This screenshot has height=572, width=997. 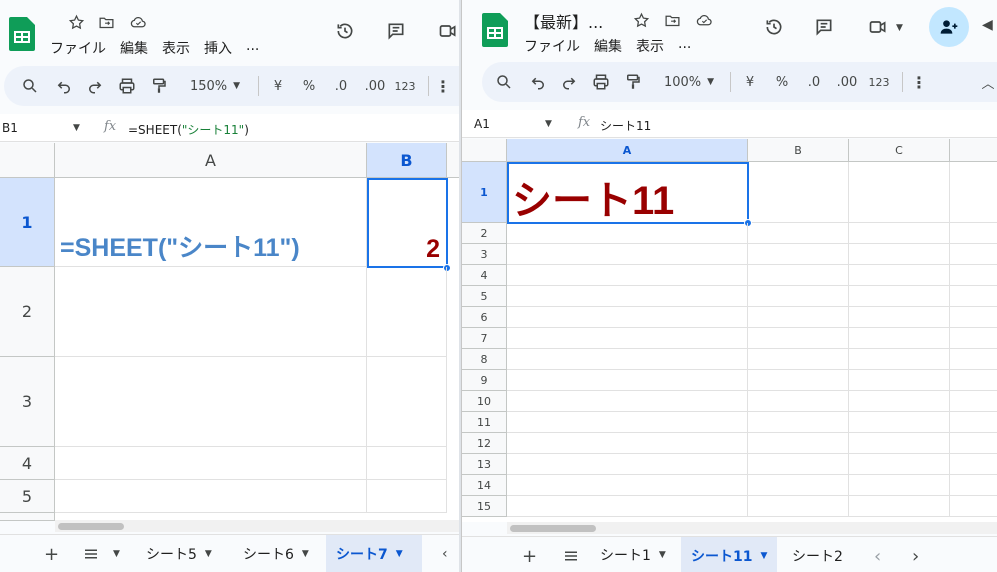 What do you see at coordinates (729, 554) in the screenshot?
I see `tab-sheet11: シート11 ▼` at bounding box center [729, 554].